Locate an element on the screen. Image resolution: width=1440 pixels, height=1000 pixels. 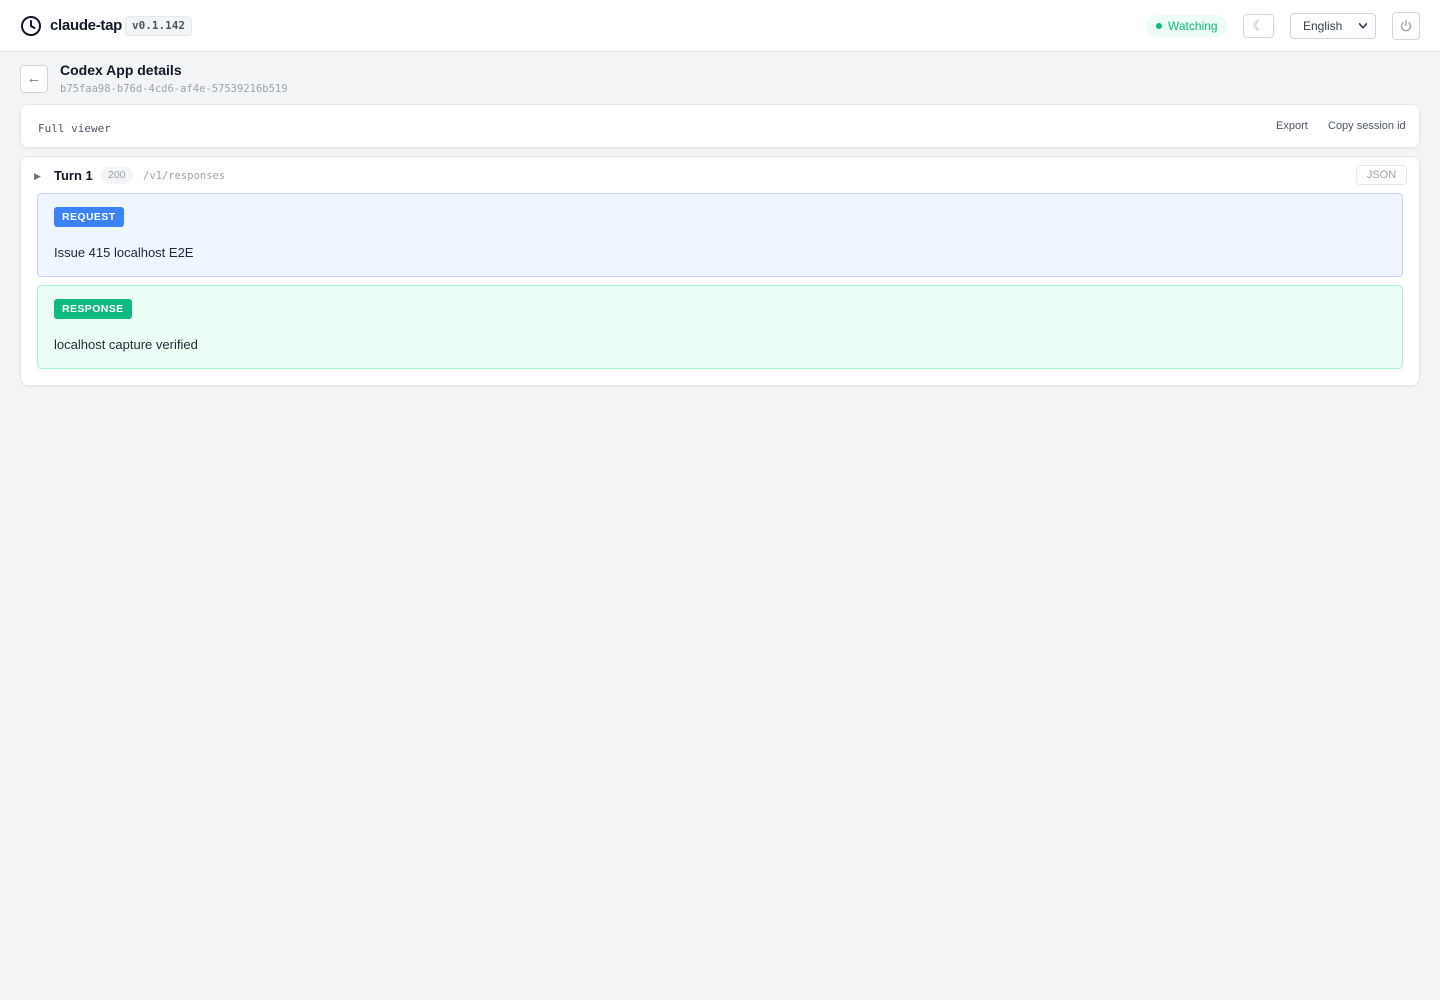
viewer-toolbar: Full viewer Export Copy session id is located at coordinates (720, 126).